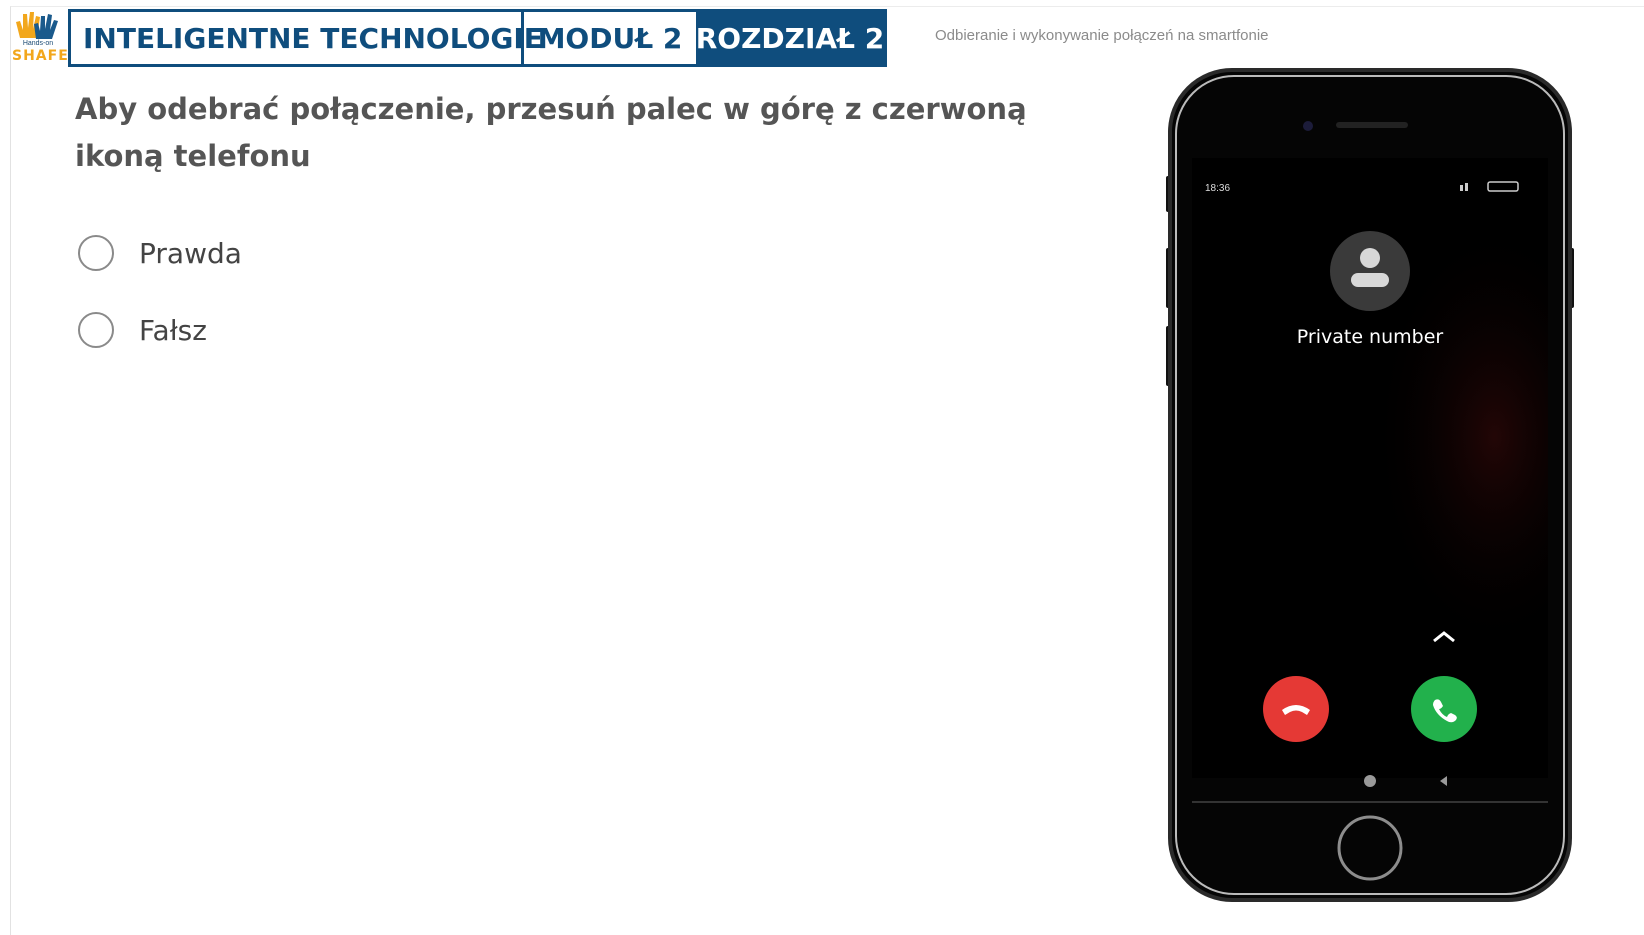  Describe the element at coordinates (38, 43) in the screenshot. I see `logo-subtext: Hands-on` at that location.